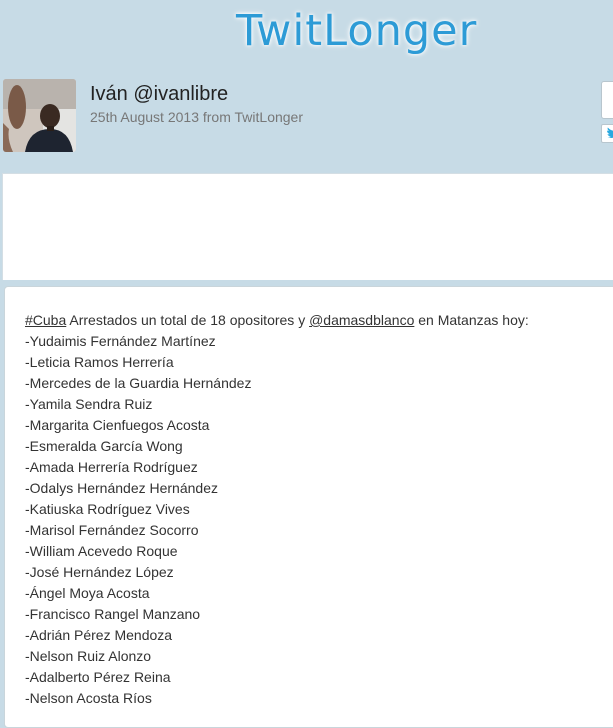 The image size is (613, 728). Describe the element at coordinates (159, 94) in the screenshot. I see `author-name-handle: Iván @ivanlibre` at that location.